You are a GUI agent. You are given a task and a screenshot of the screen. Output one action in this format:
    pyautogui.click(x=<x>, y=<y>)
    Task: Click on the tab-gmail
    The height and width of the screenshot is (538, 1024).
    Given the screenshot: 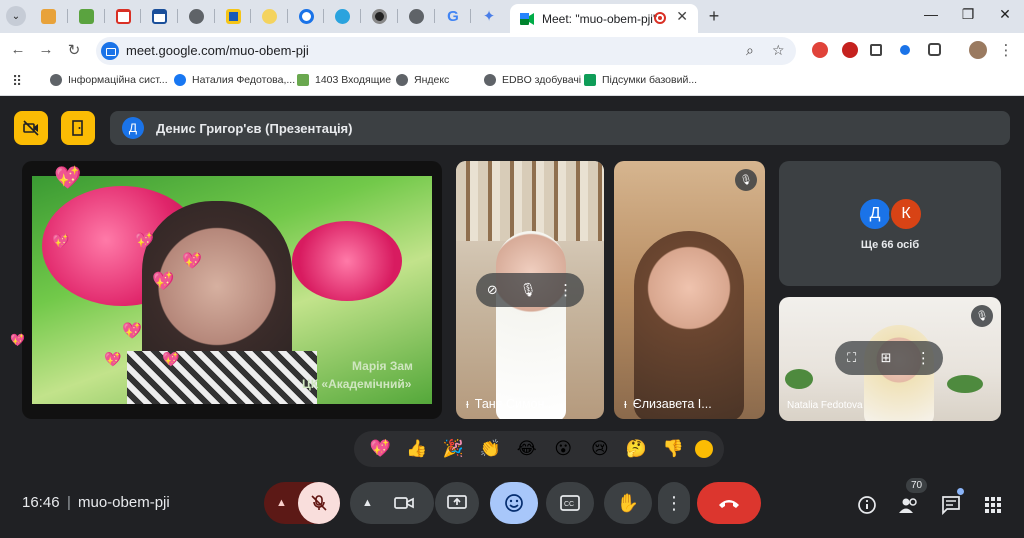 What is the action you would take?
    pyautogui.click(x=123, y=16)
    